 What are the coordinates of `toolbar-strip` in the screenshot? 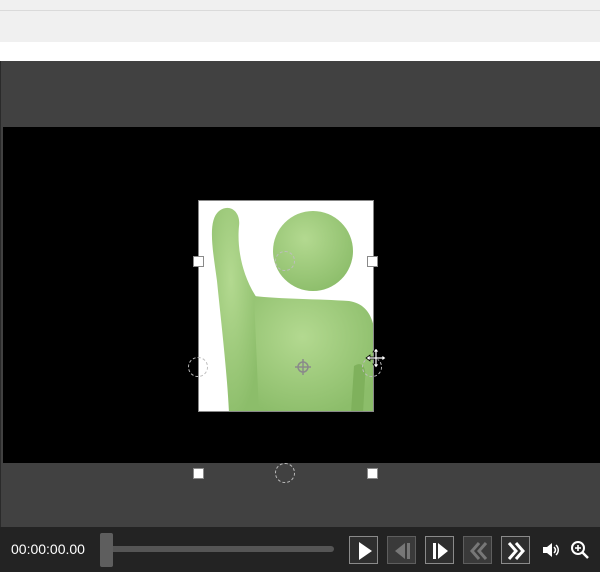 It's located at (300, 51).